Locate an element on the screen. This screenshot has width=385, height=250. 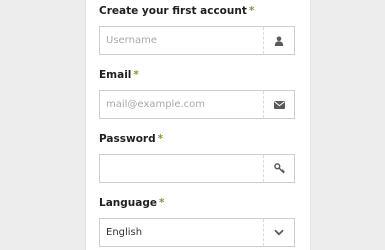
username-input-box is located at coordinates (197, 40).